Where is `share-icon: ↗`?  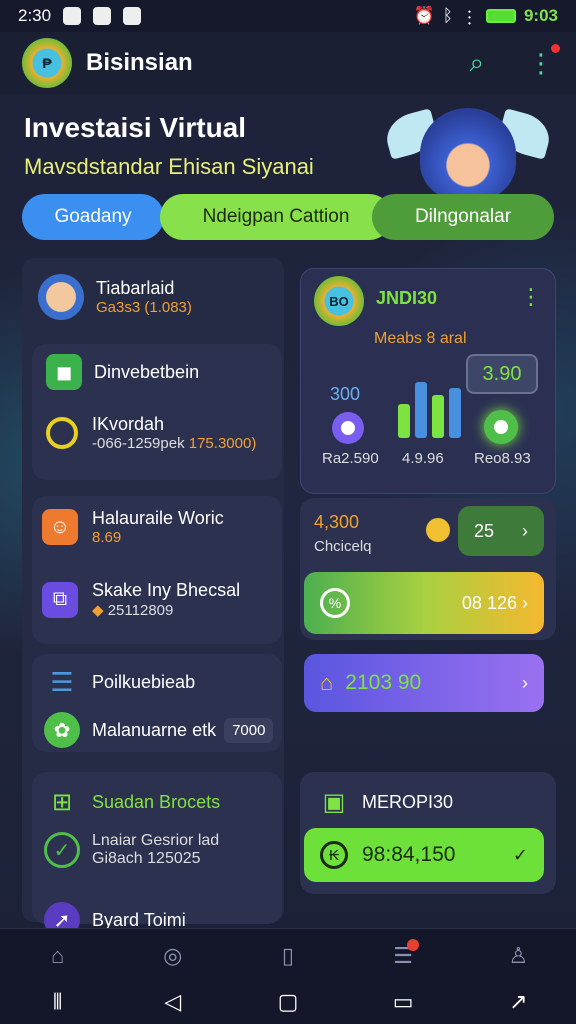 share-icon: ↗ is located at coordinates (518, 1002).